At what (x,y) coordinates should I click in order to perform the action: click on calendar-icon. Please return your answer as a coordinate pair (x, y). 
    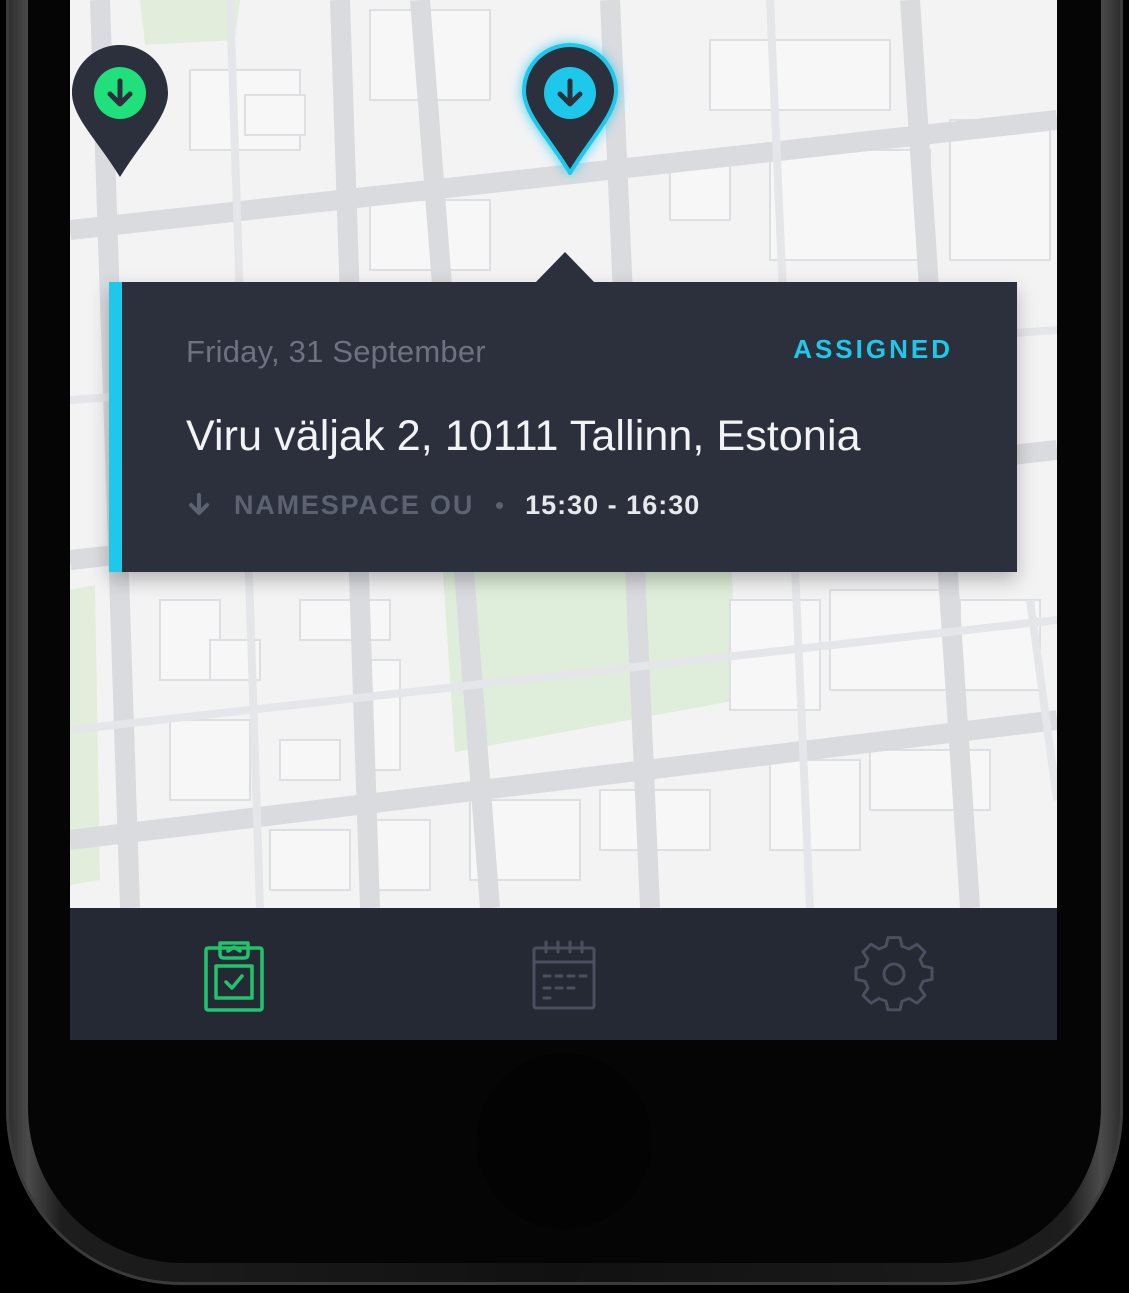
    Looking at the image, I should click on (564, 975).